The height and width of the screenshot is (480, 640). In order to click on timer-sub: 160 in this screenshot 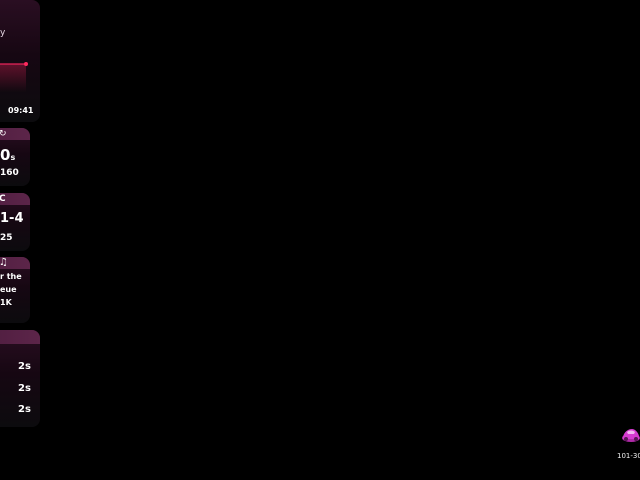, I will do `click(9, 173)`.